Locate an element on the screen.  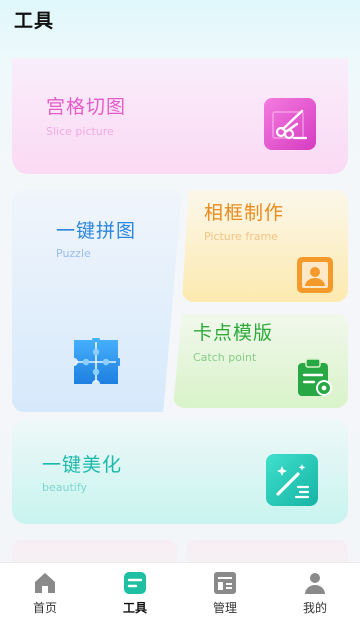
nav-item-tools: 工具 is located at coordinates (135, 593).